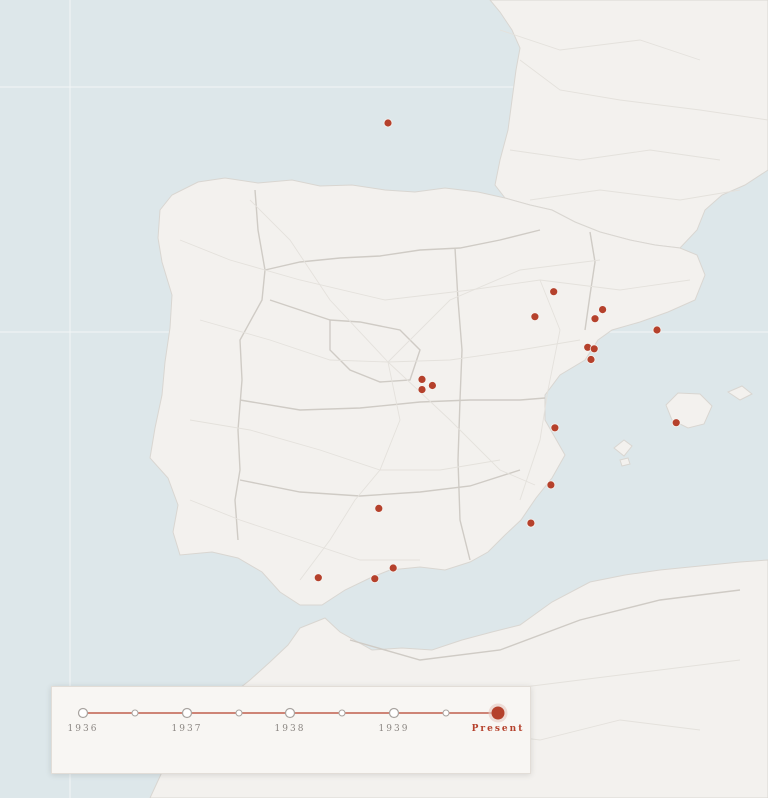  I want to click on timeline-stop-1936, so click(83, 713).